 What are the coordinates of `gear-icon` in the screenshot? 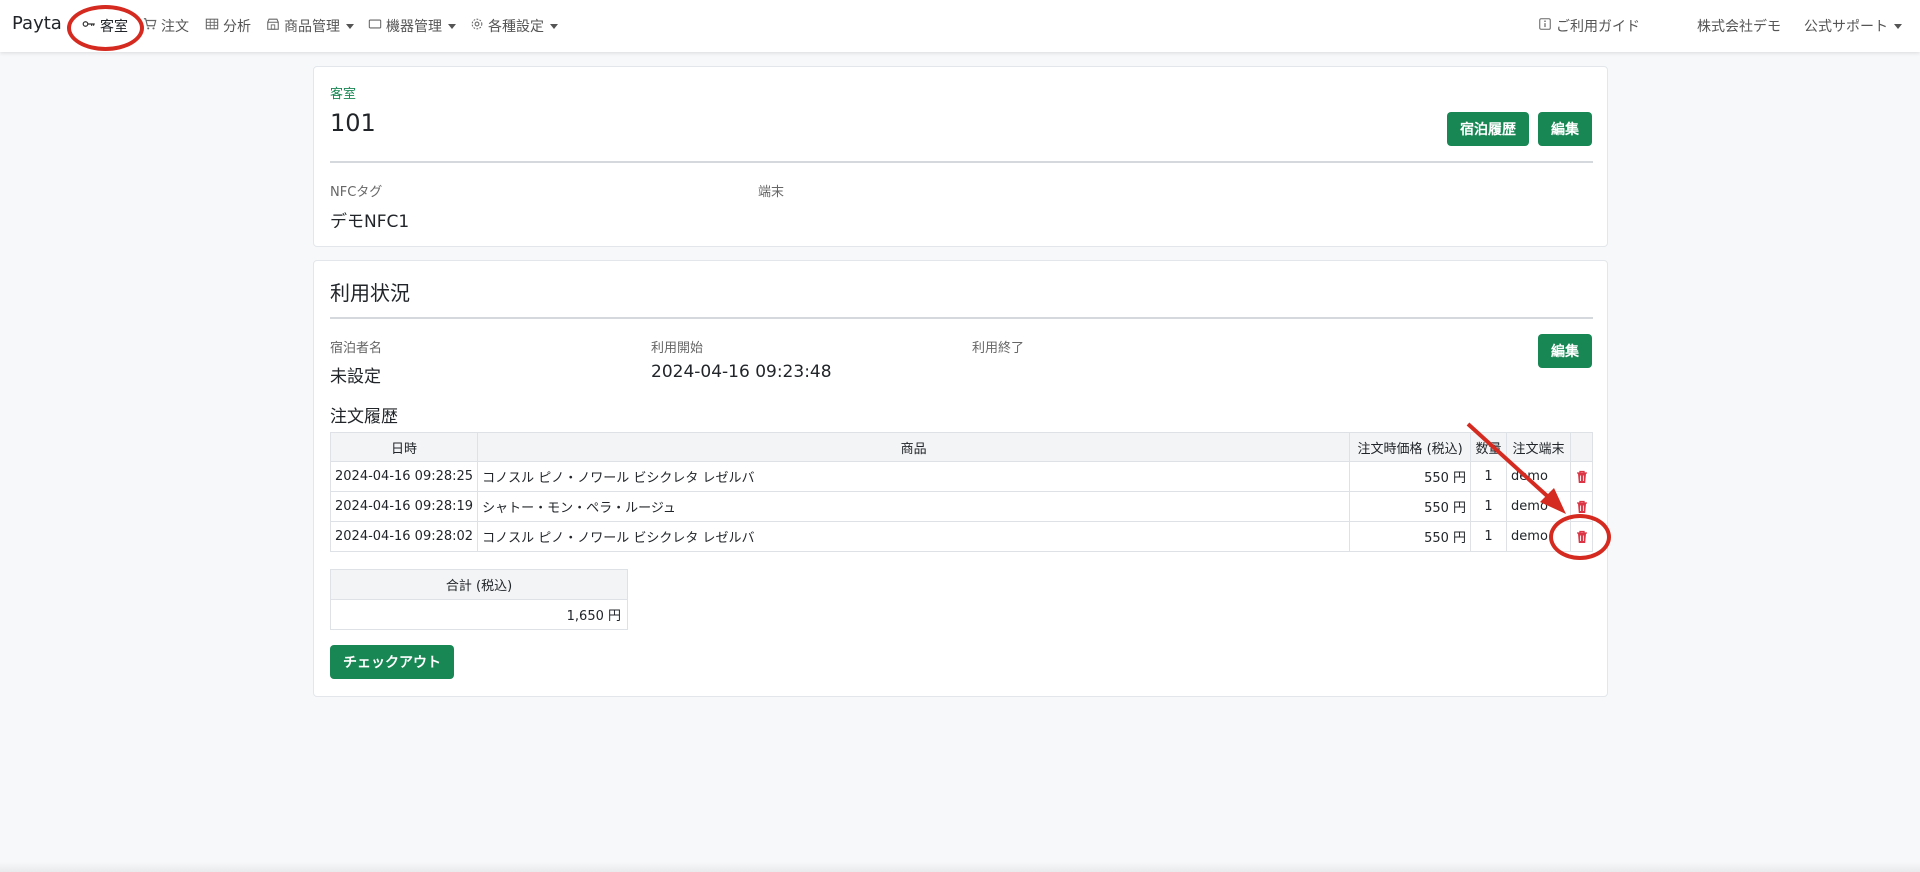 It's located at (477, 26).